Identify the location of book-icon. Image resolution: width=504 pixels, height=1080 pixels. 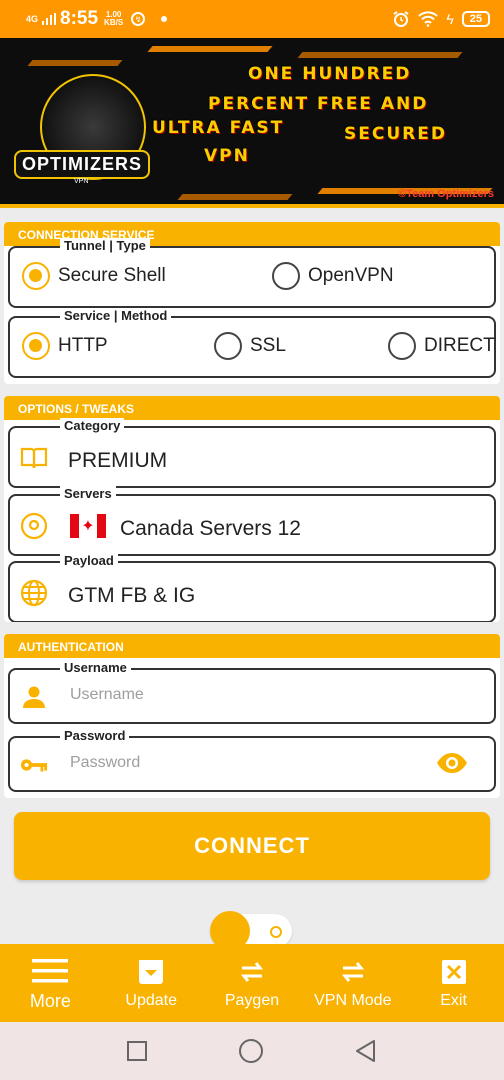
(34, 458).